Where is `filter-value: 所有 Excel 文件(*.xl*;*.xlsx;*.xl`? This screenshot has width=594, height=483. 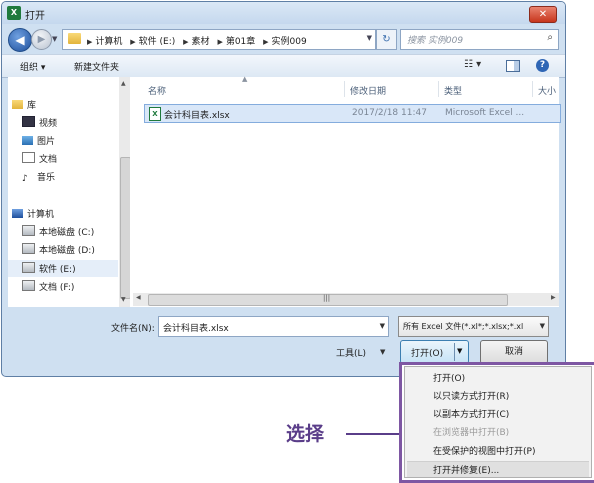 filter-value: 所有 Excel 文件(*.xl*;*.xlsx;*.xl is located at coordinates (463, 326).